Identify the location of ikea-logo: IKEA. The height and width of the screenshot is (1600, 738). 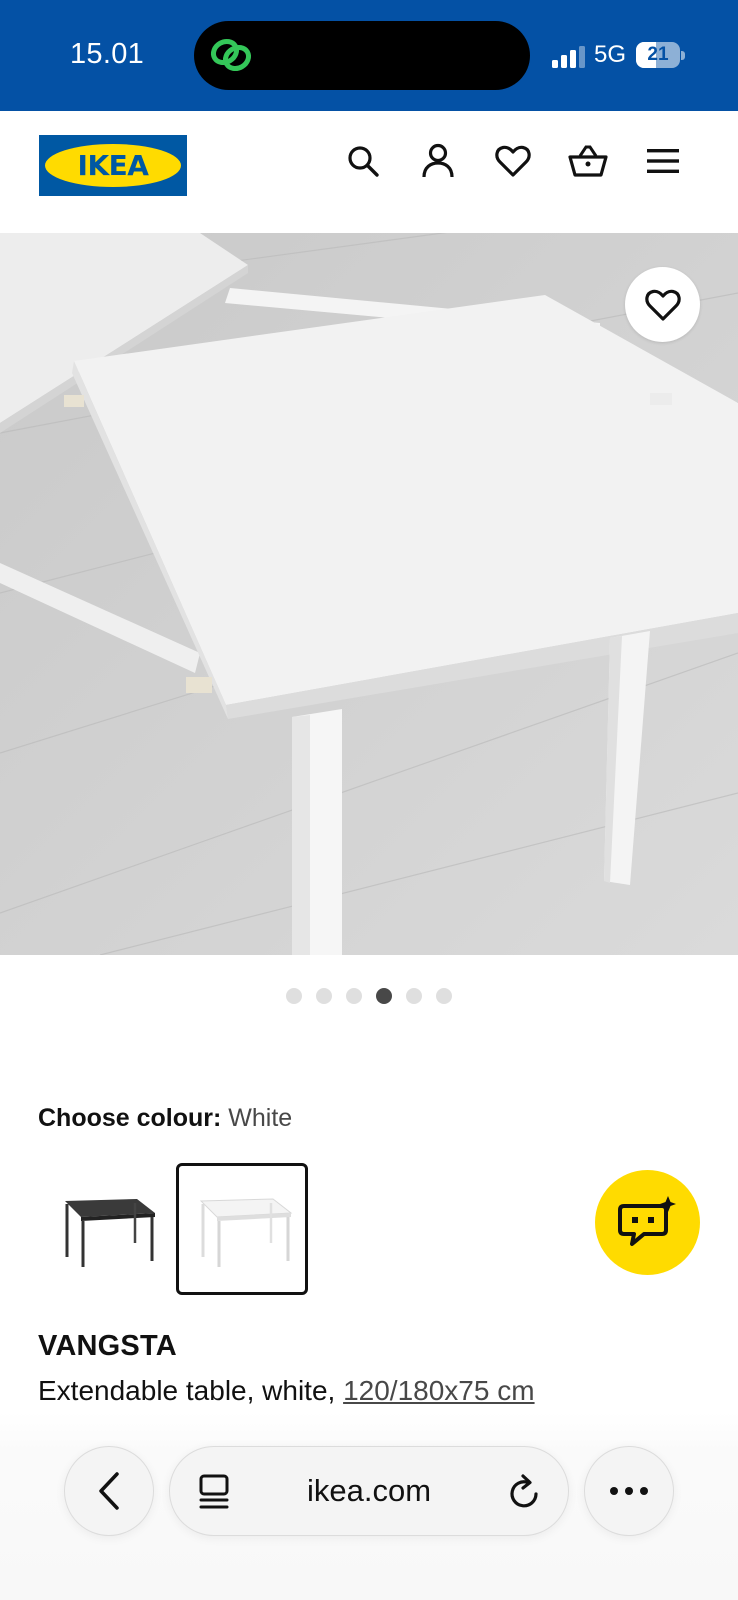
(113, 165).